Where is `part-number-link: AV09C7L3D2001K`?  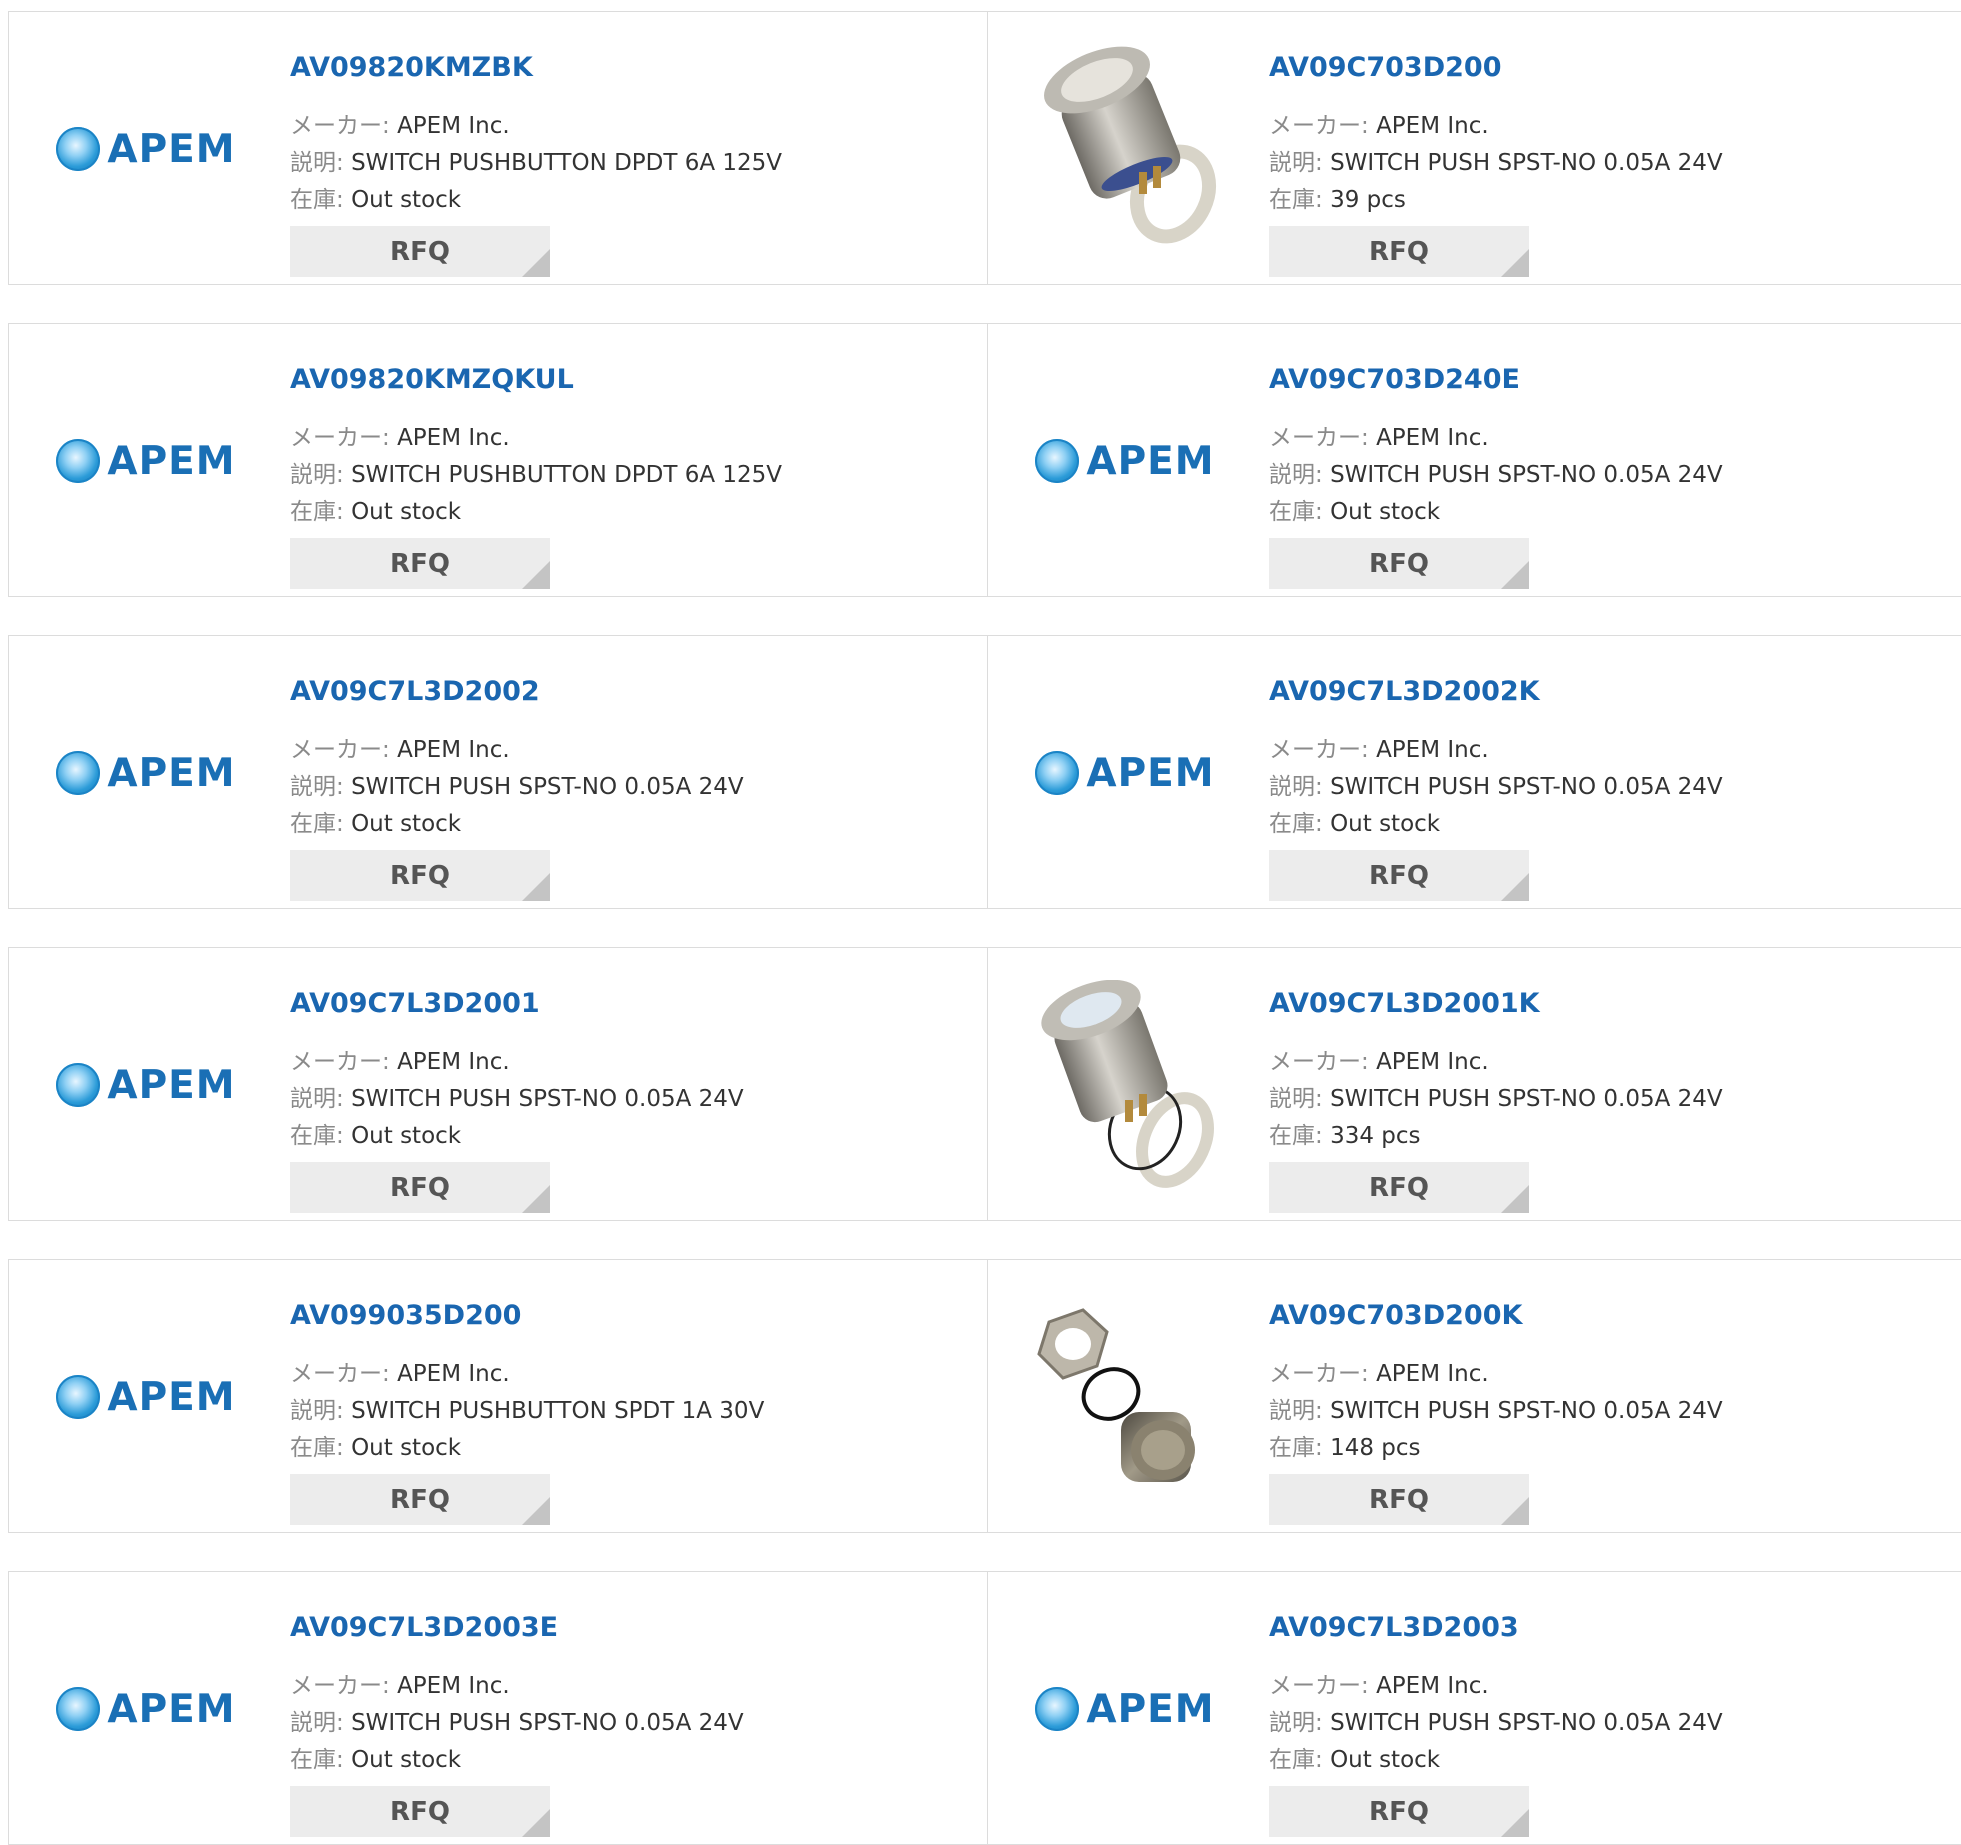 part-number-link: AV09C7L3D2001K is located at coordinates (1404, 1003).